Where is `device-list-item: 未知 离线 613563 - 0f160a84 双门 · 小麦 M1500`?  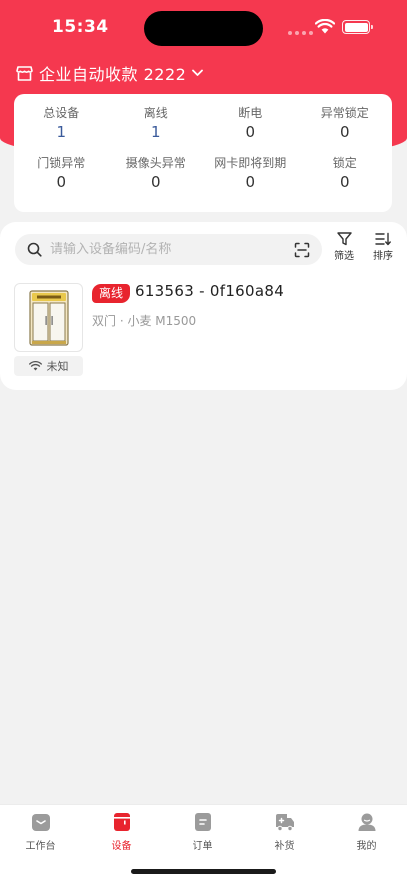 device-list-item: 未知 离线 613563 - 0f160a84 双门 · 小麦 M1500 is located at coordinates (204, 330).